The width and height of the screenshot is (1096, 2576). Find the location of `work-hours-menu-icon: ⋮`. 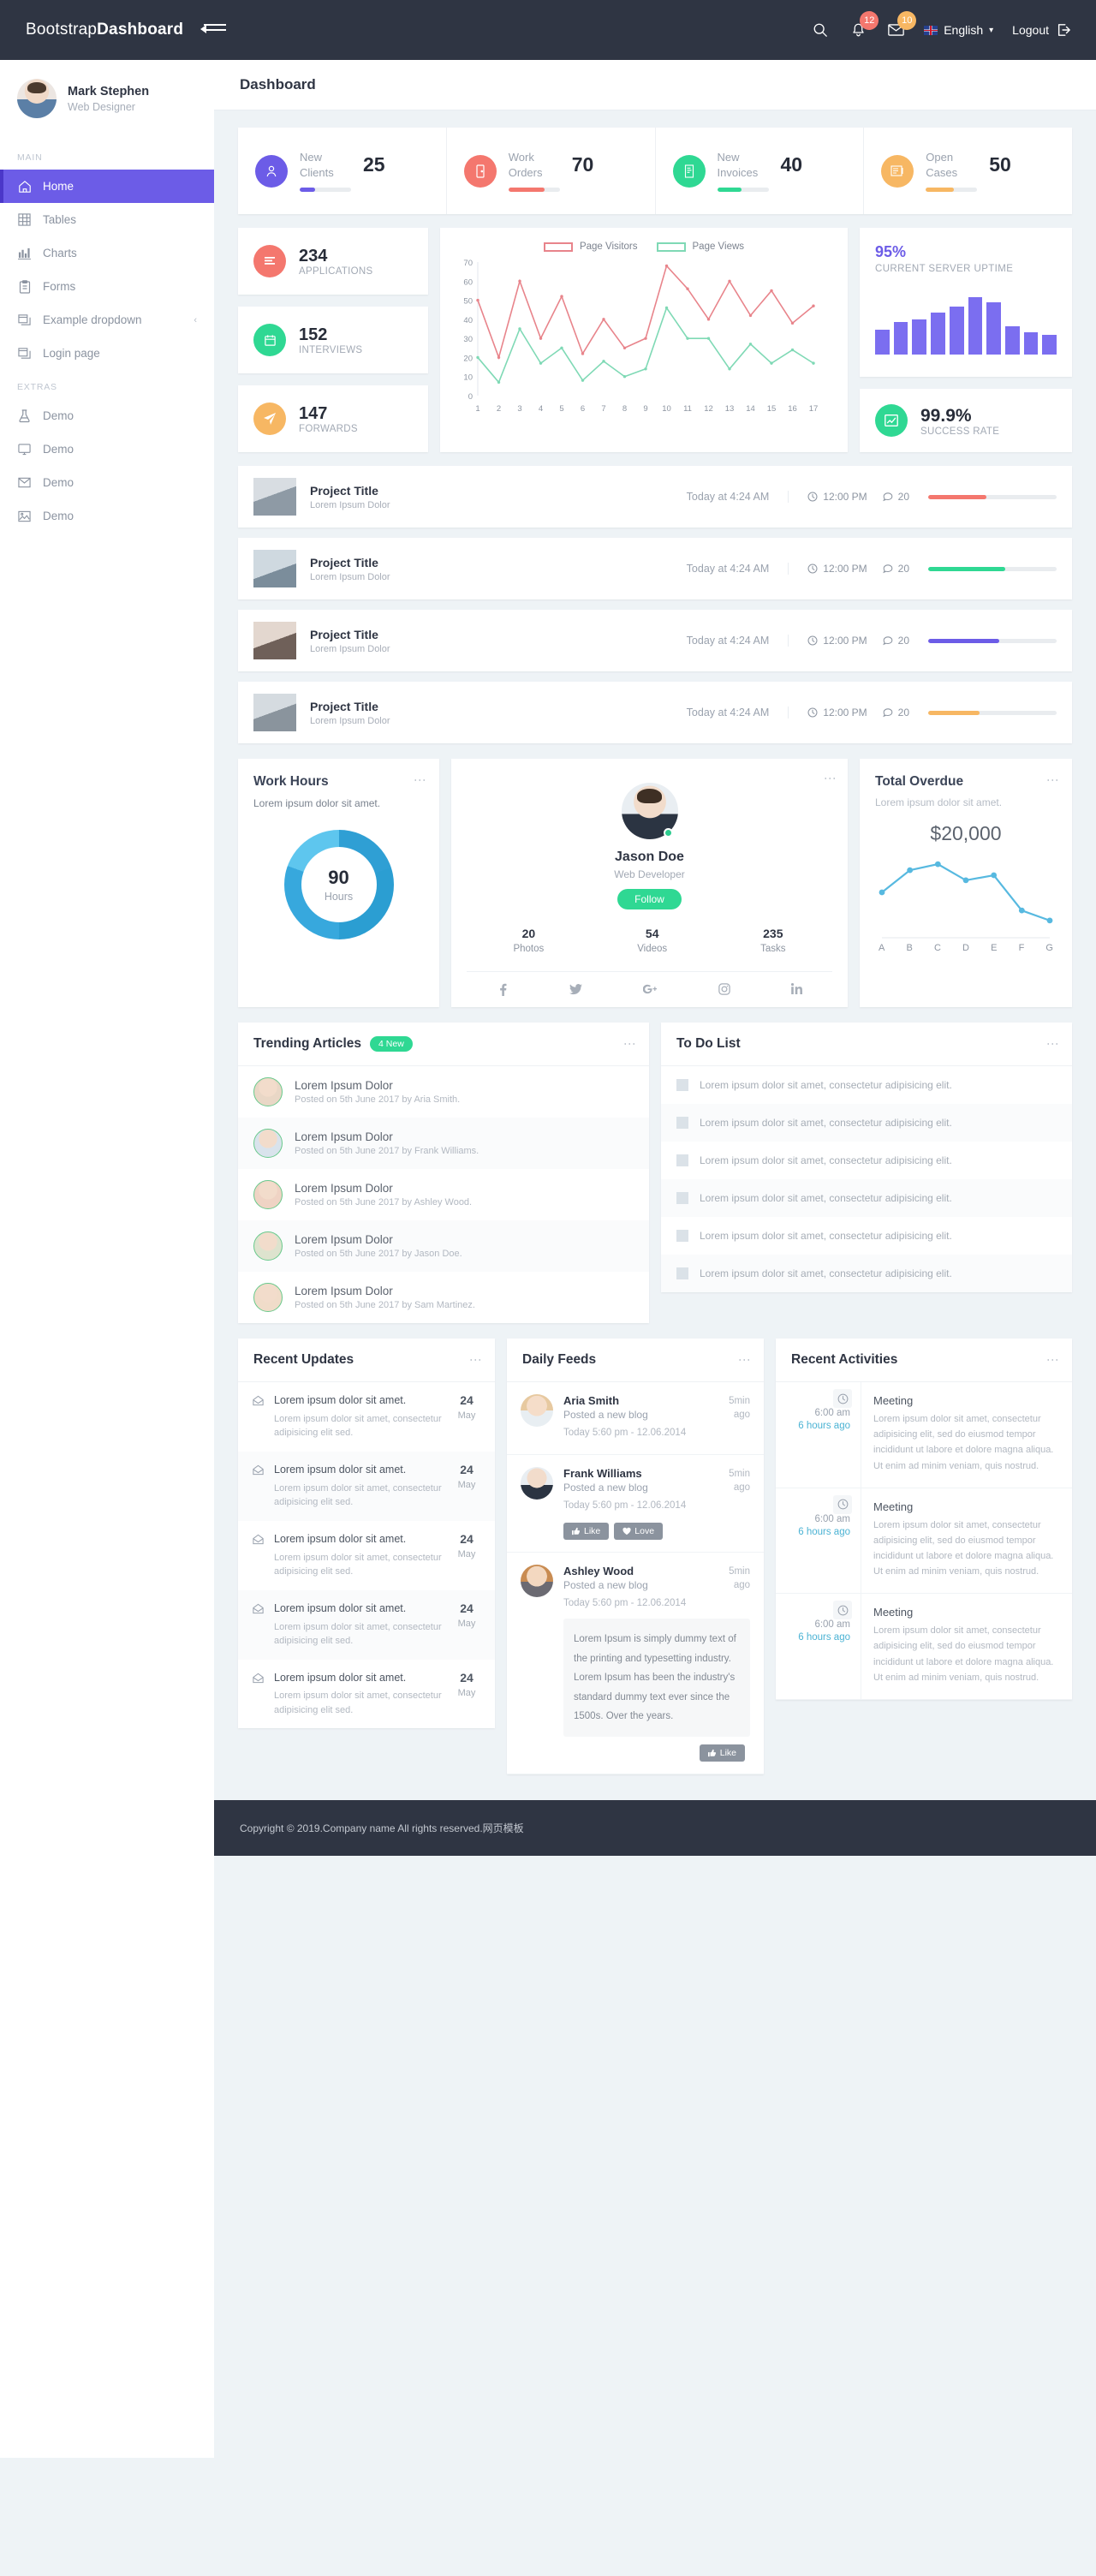

work-hours-menu-icon: ⋮ is located at coordinates (420, 780).